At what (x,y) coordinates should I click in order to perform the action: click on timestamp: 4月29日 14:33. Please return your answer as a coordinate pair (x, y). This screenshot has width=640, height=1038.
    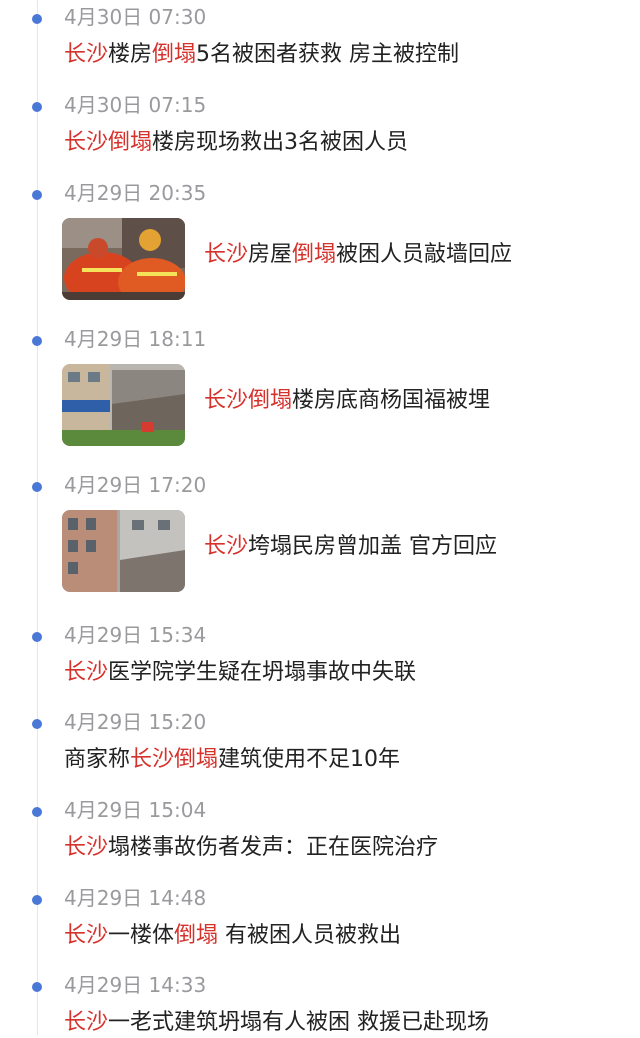
    Looking at the image, I should click on (135, 985).